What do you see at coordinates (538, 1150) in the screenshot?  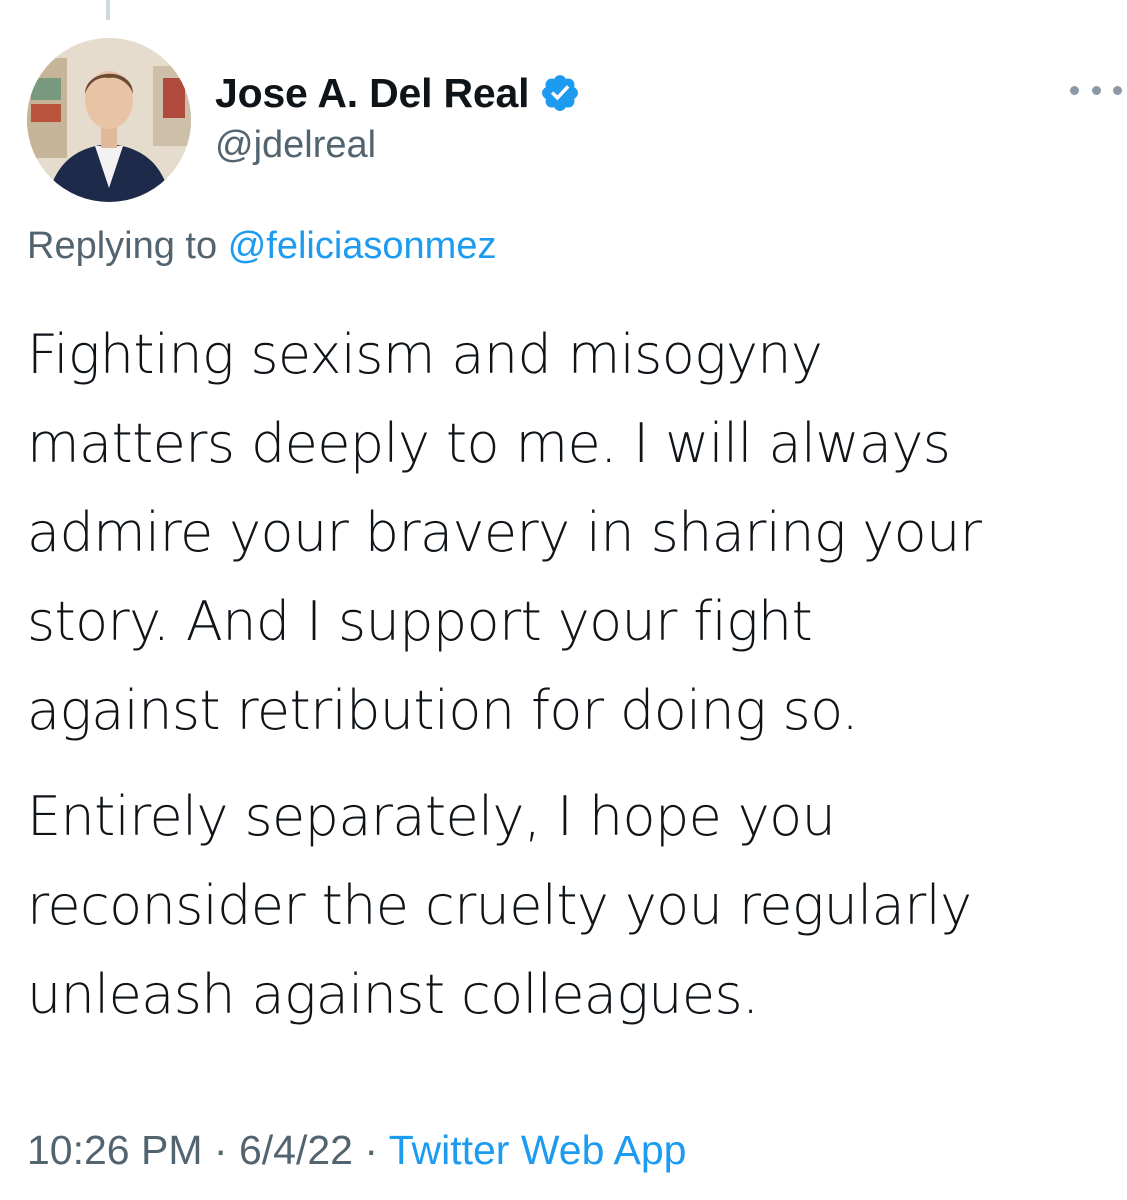 I see `tweet-source-link: Twitter Web App` at bounding box center [538, 1150].